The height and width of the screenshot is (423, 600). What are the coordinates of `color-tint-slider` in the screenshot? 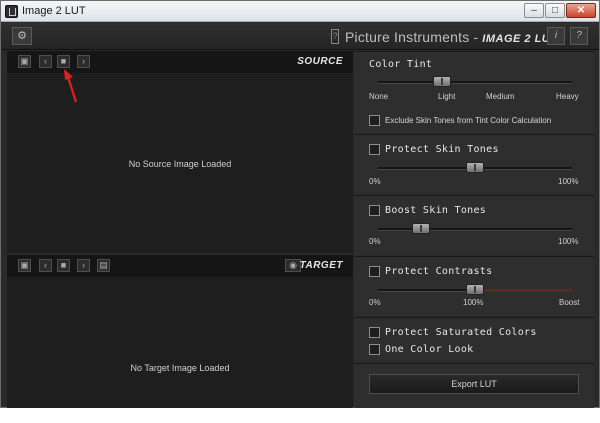 It's located at (475, 81).